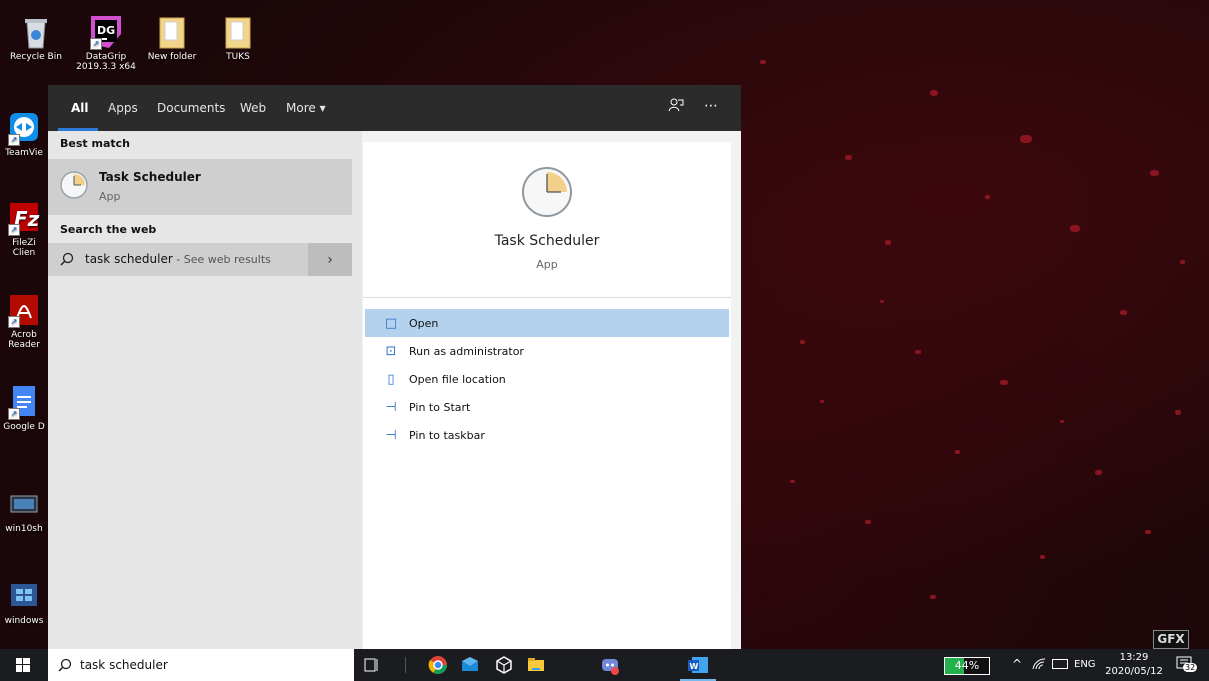  I want to click on win10sh-shortcut: win10sh, so click(27, 510).